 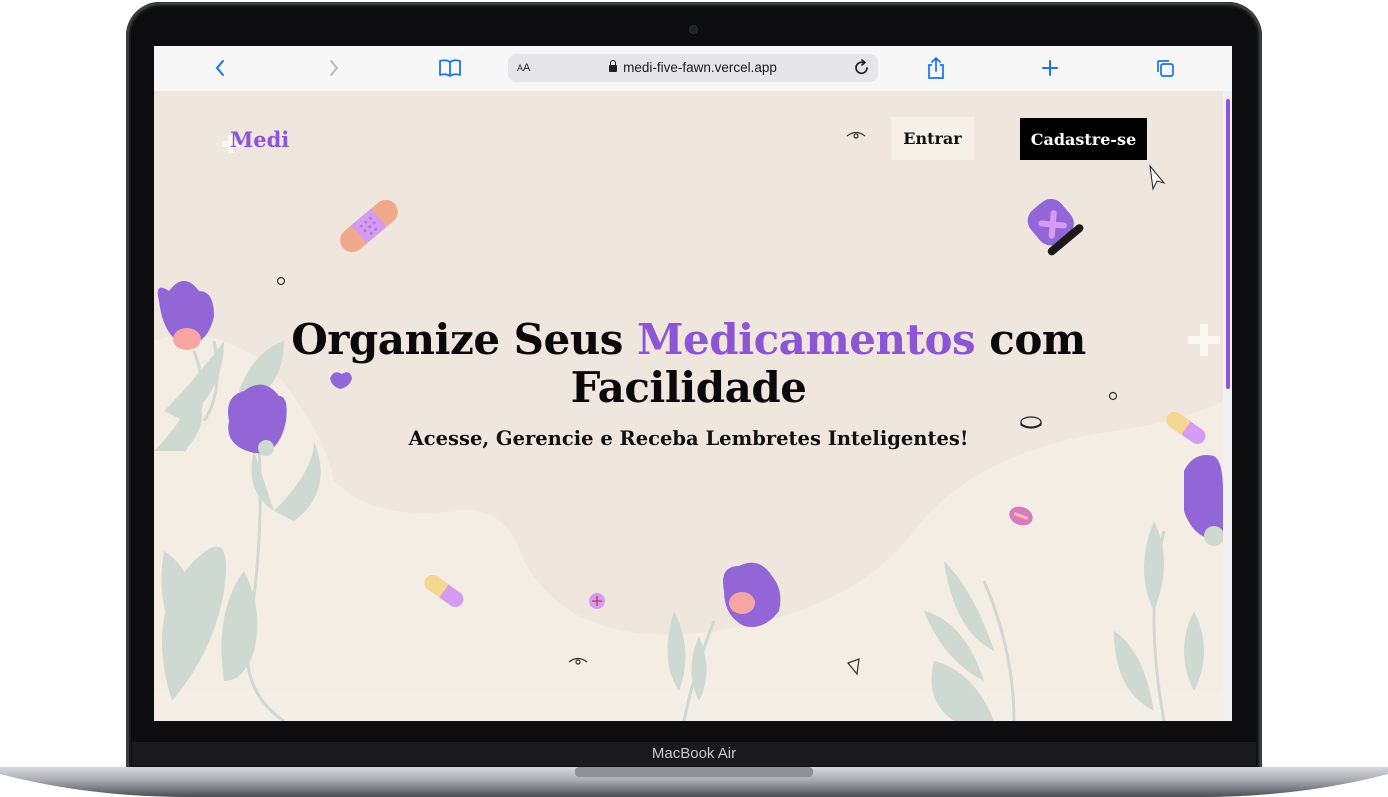 I want to click on browser-toolbar: AA medi-five-fawn.vercel.app, so click(x=693, y=69).